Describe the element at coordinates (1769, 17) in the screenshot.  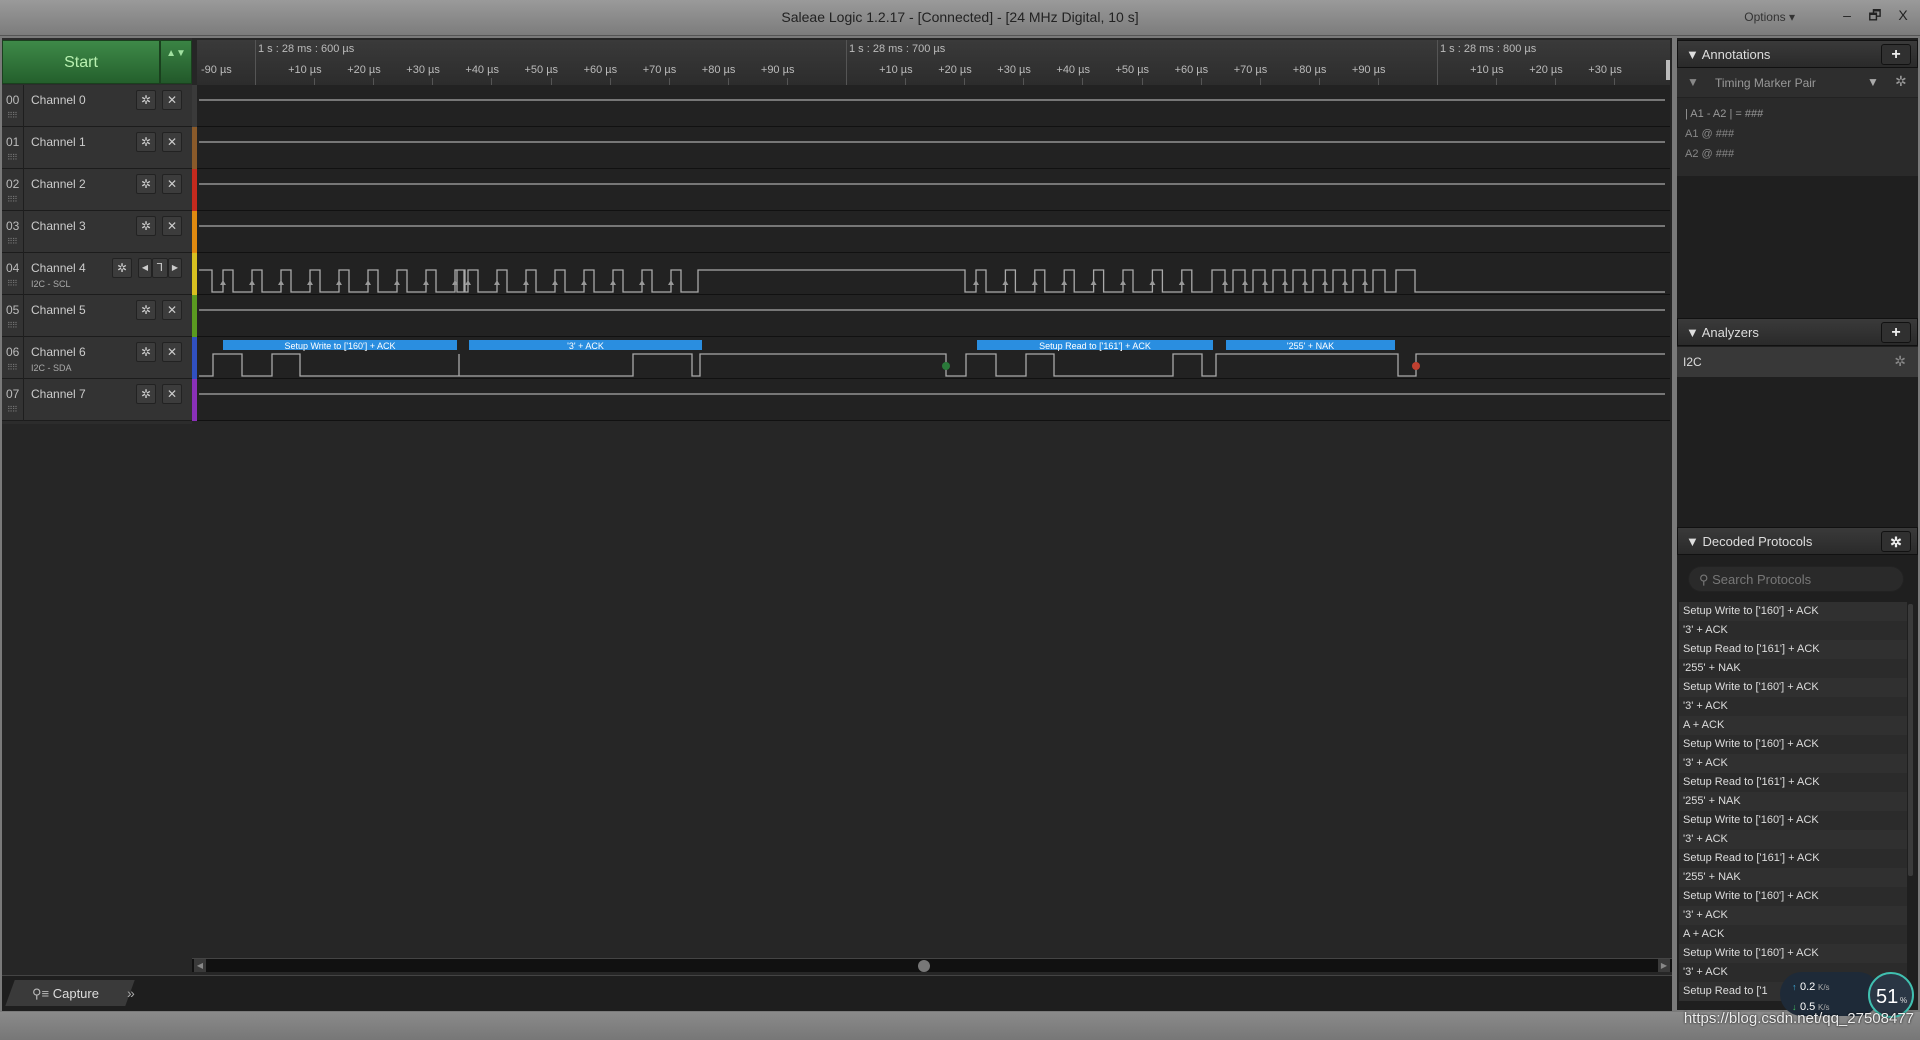
I see `options-menu: Options ▾` at that location.